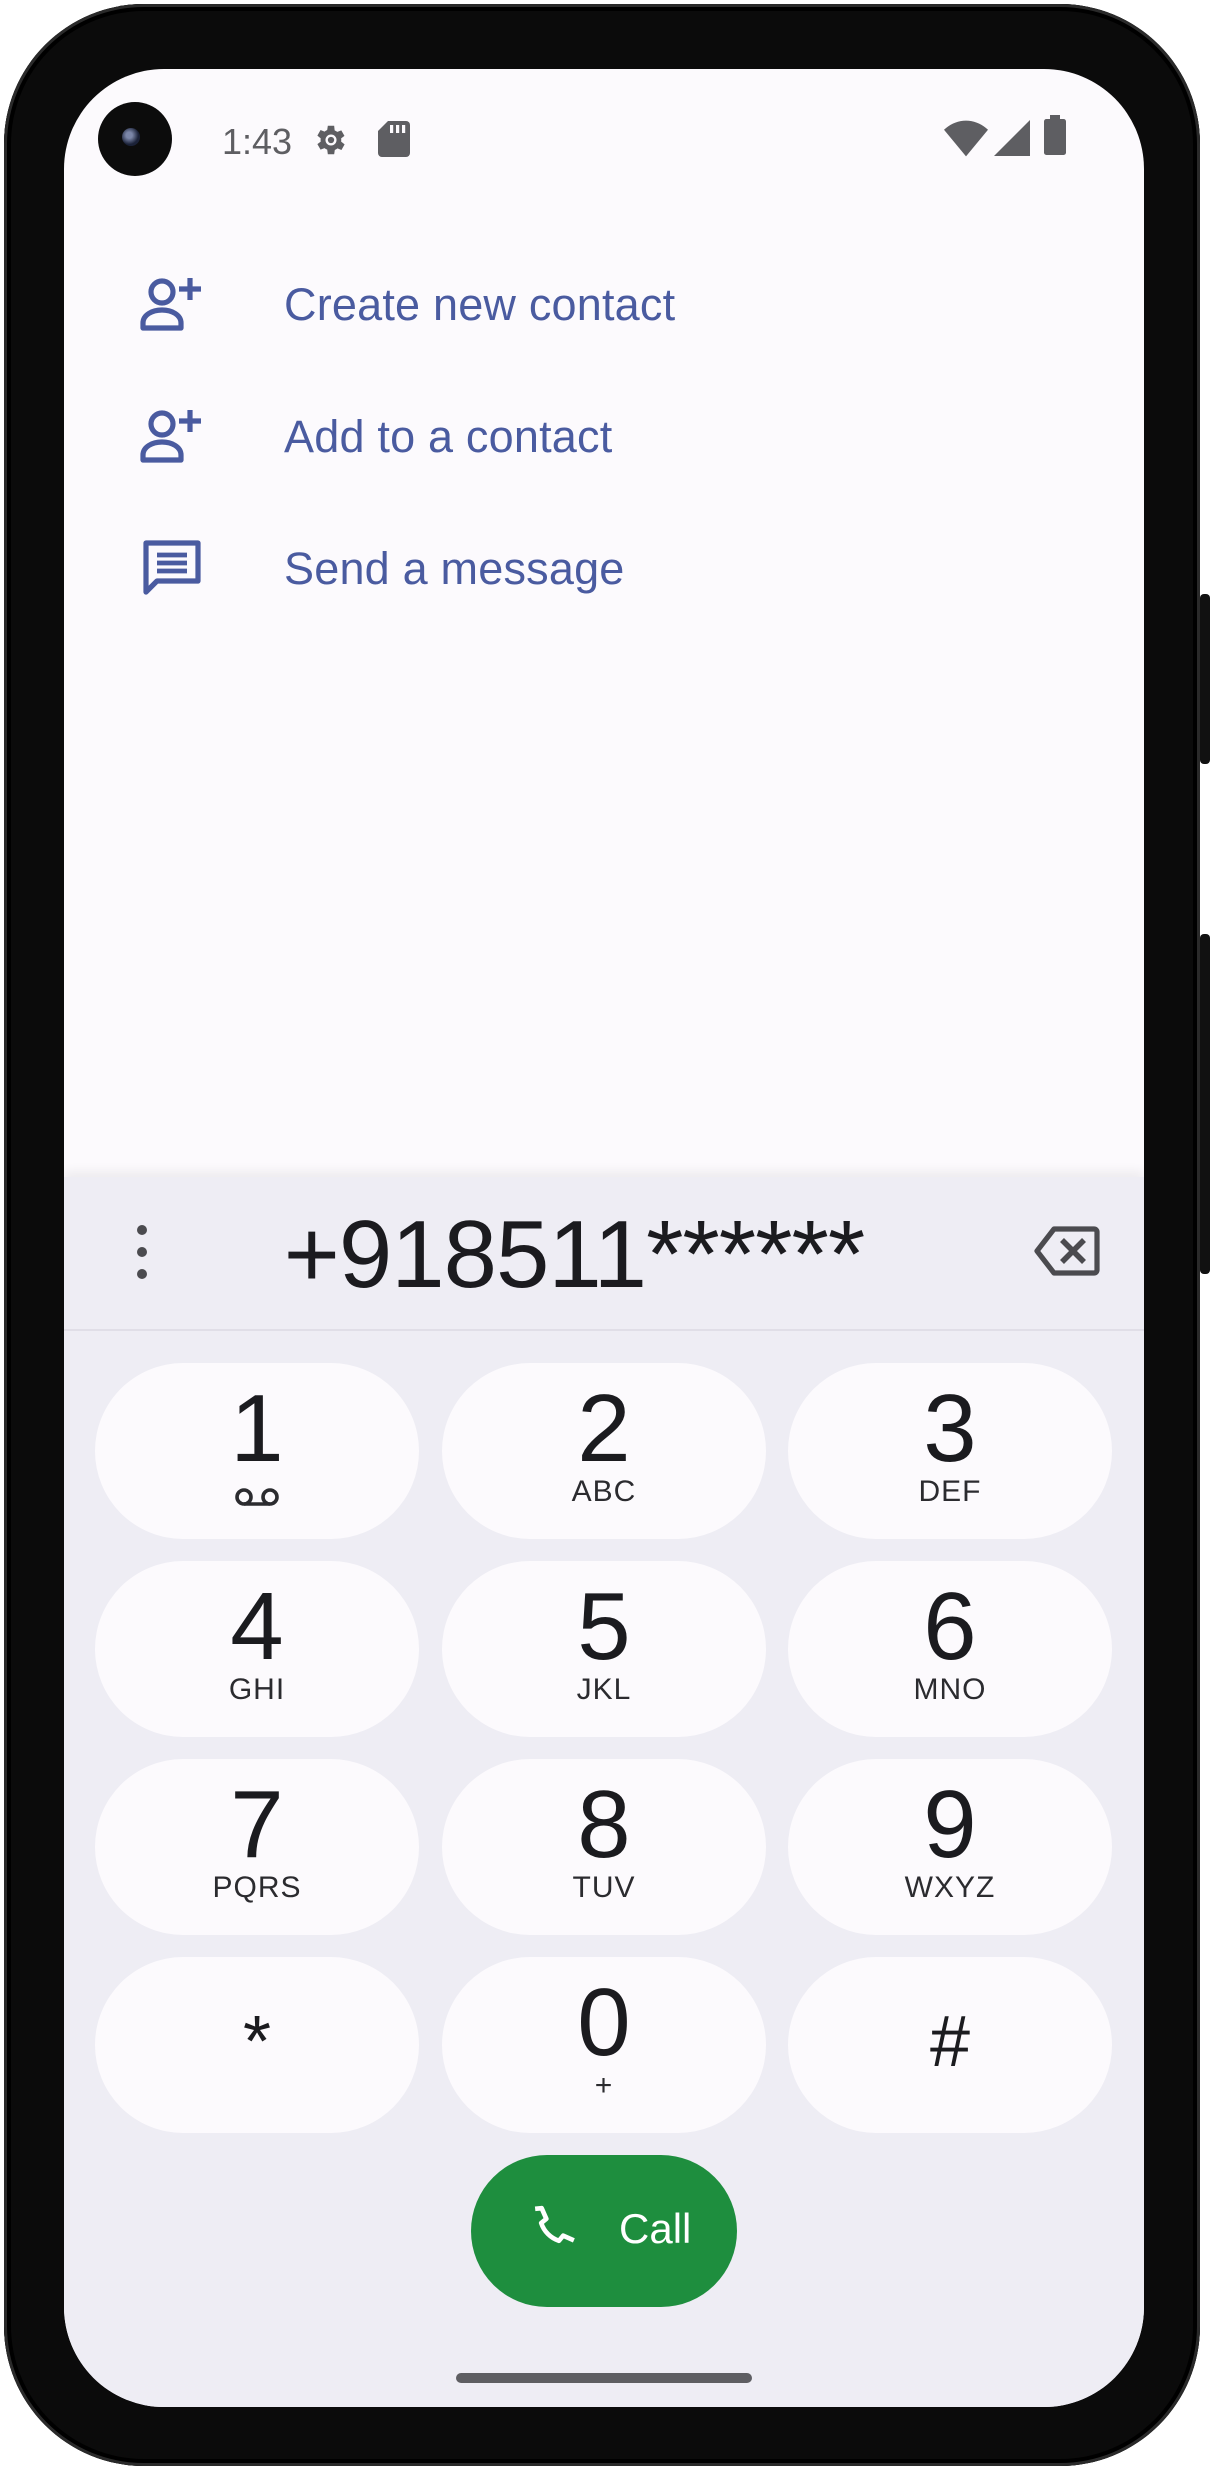 This screenshot has height=2474, width=1211. I want to click on dialpad-key-6: 6 MNO, so click(950, 1649).